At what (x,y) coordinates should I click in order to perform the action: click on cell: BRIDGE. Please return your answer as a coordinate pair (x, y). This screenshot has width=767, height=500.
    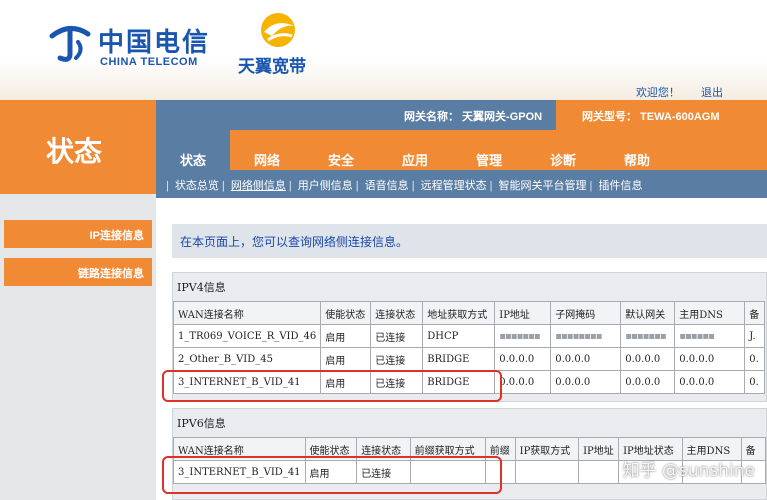
    Looking at the image, I should click on (459, 359).